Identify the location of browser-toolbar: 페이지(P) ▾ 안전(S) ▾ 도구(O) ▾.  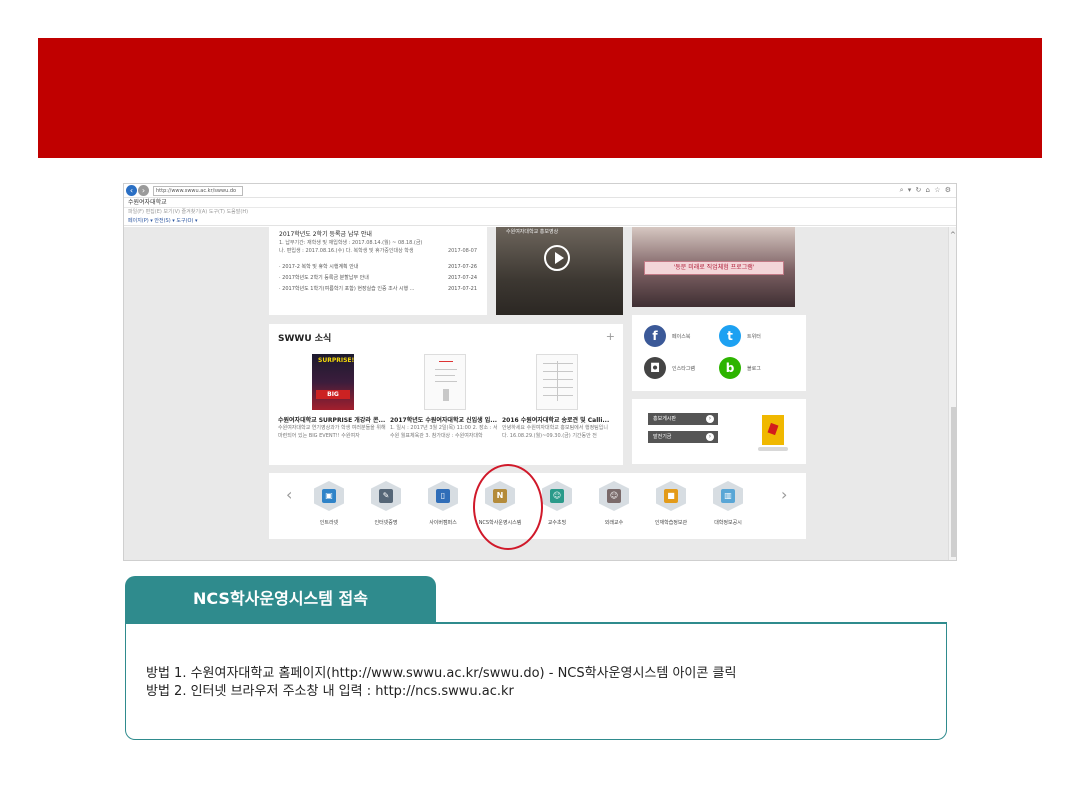
(540, 221).